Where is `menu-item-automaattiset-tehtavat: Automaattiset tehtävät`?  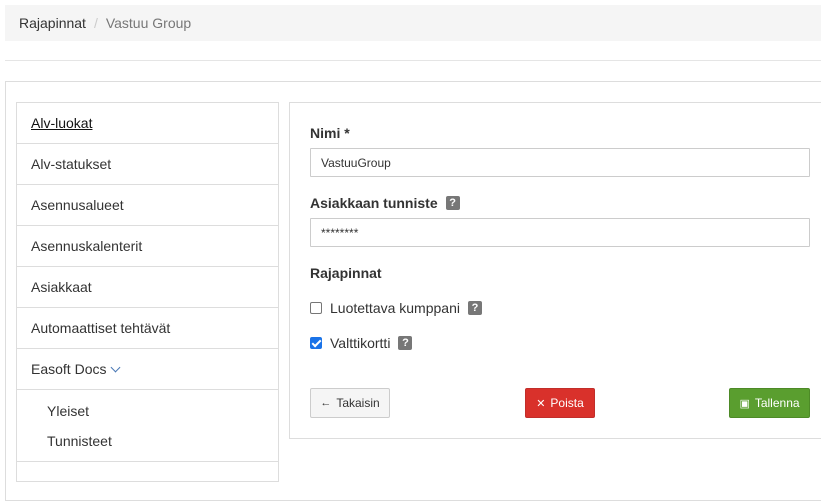 menu-item-automaattiset-tehtavat: Automaattiset tehtävät is located at coordinates (147, 328).